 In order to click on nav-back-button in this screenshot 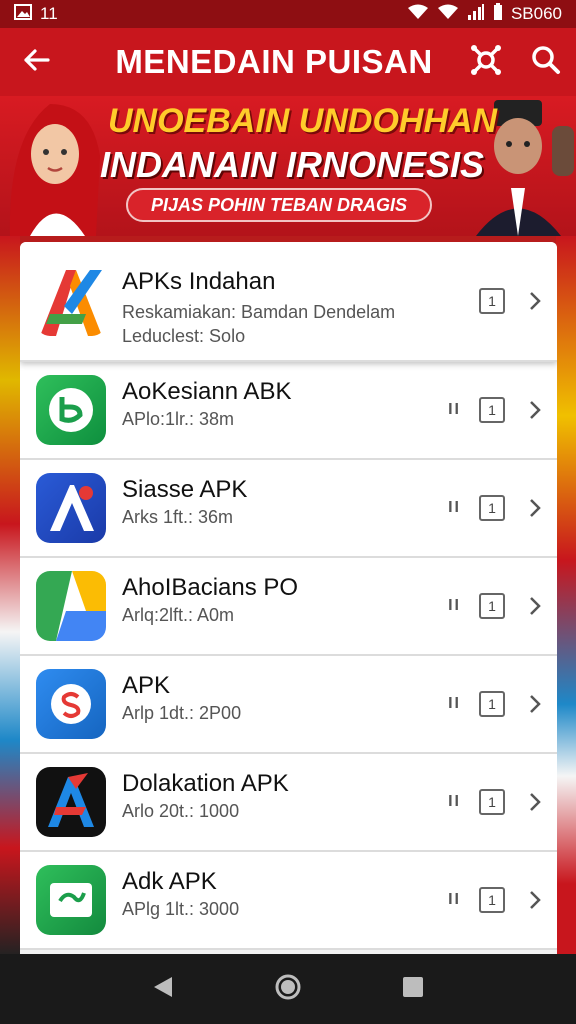, I will do `click(163, 989)`.